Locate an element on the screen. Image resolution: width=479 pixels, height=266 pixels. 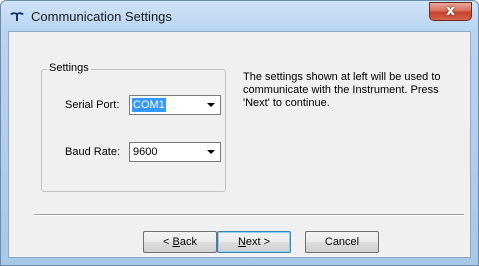
next-mnemonic: N is located at coordinates (241, 242).